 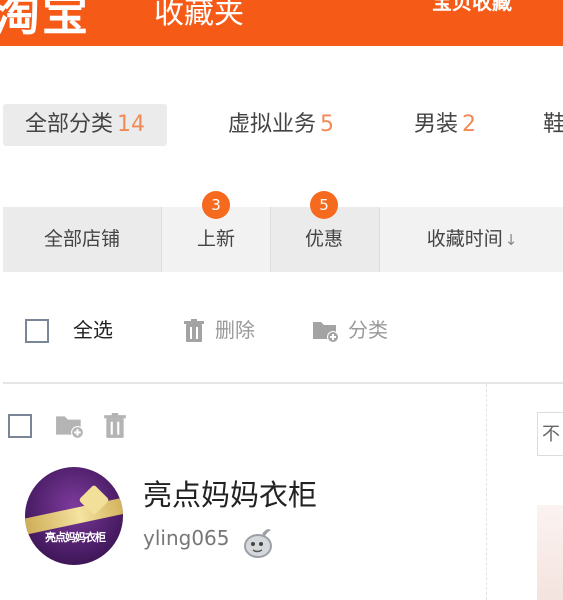 I want to click on category-tab-menswear: 男装 2, so click(x=445, y=125).